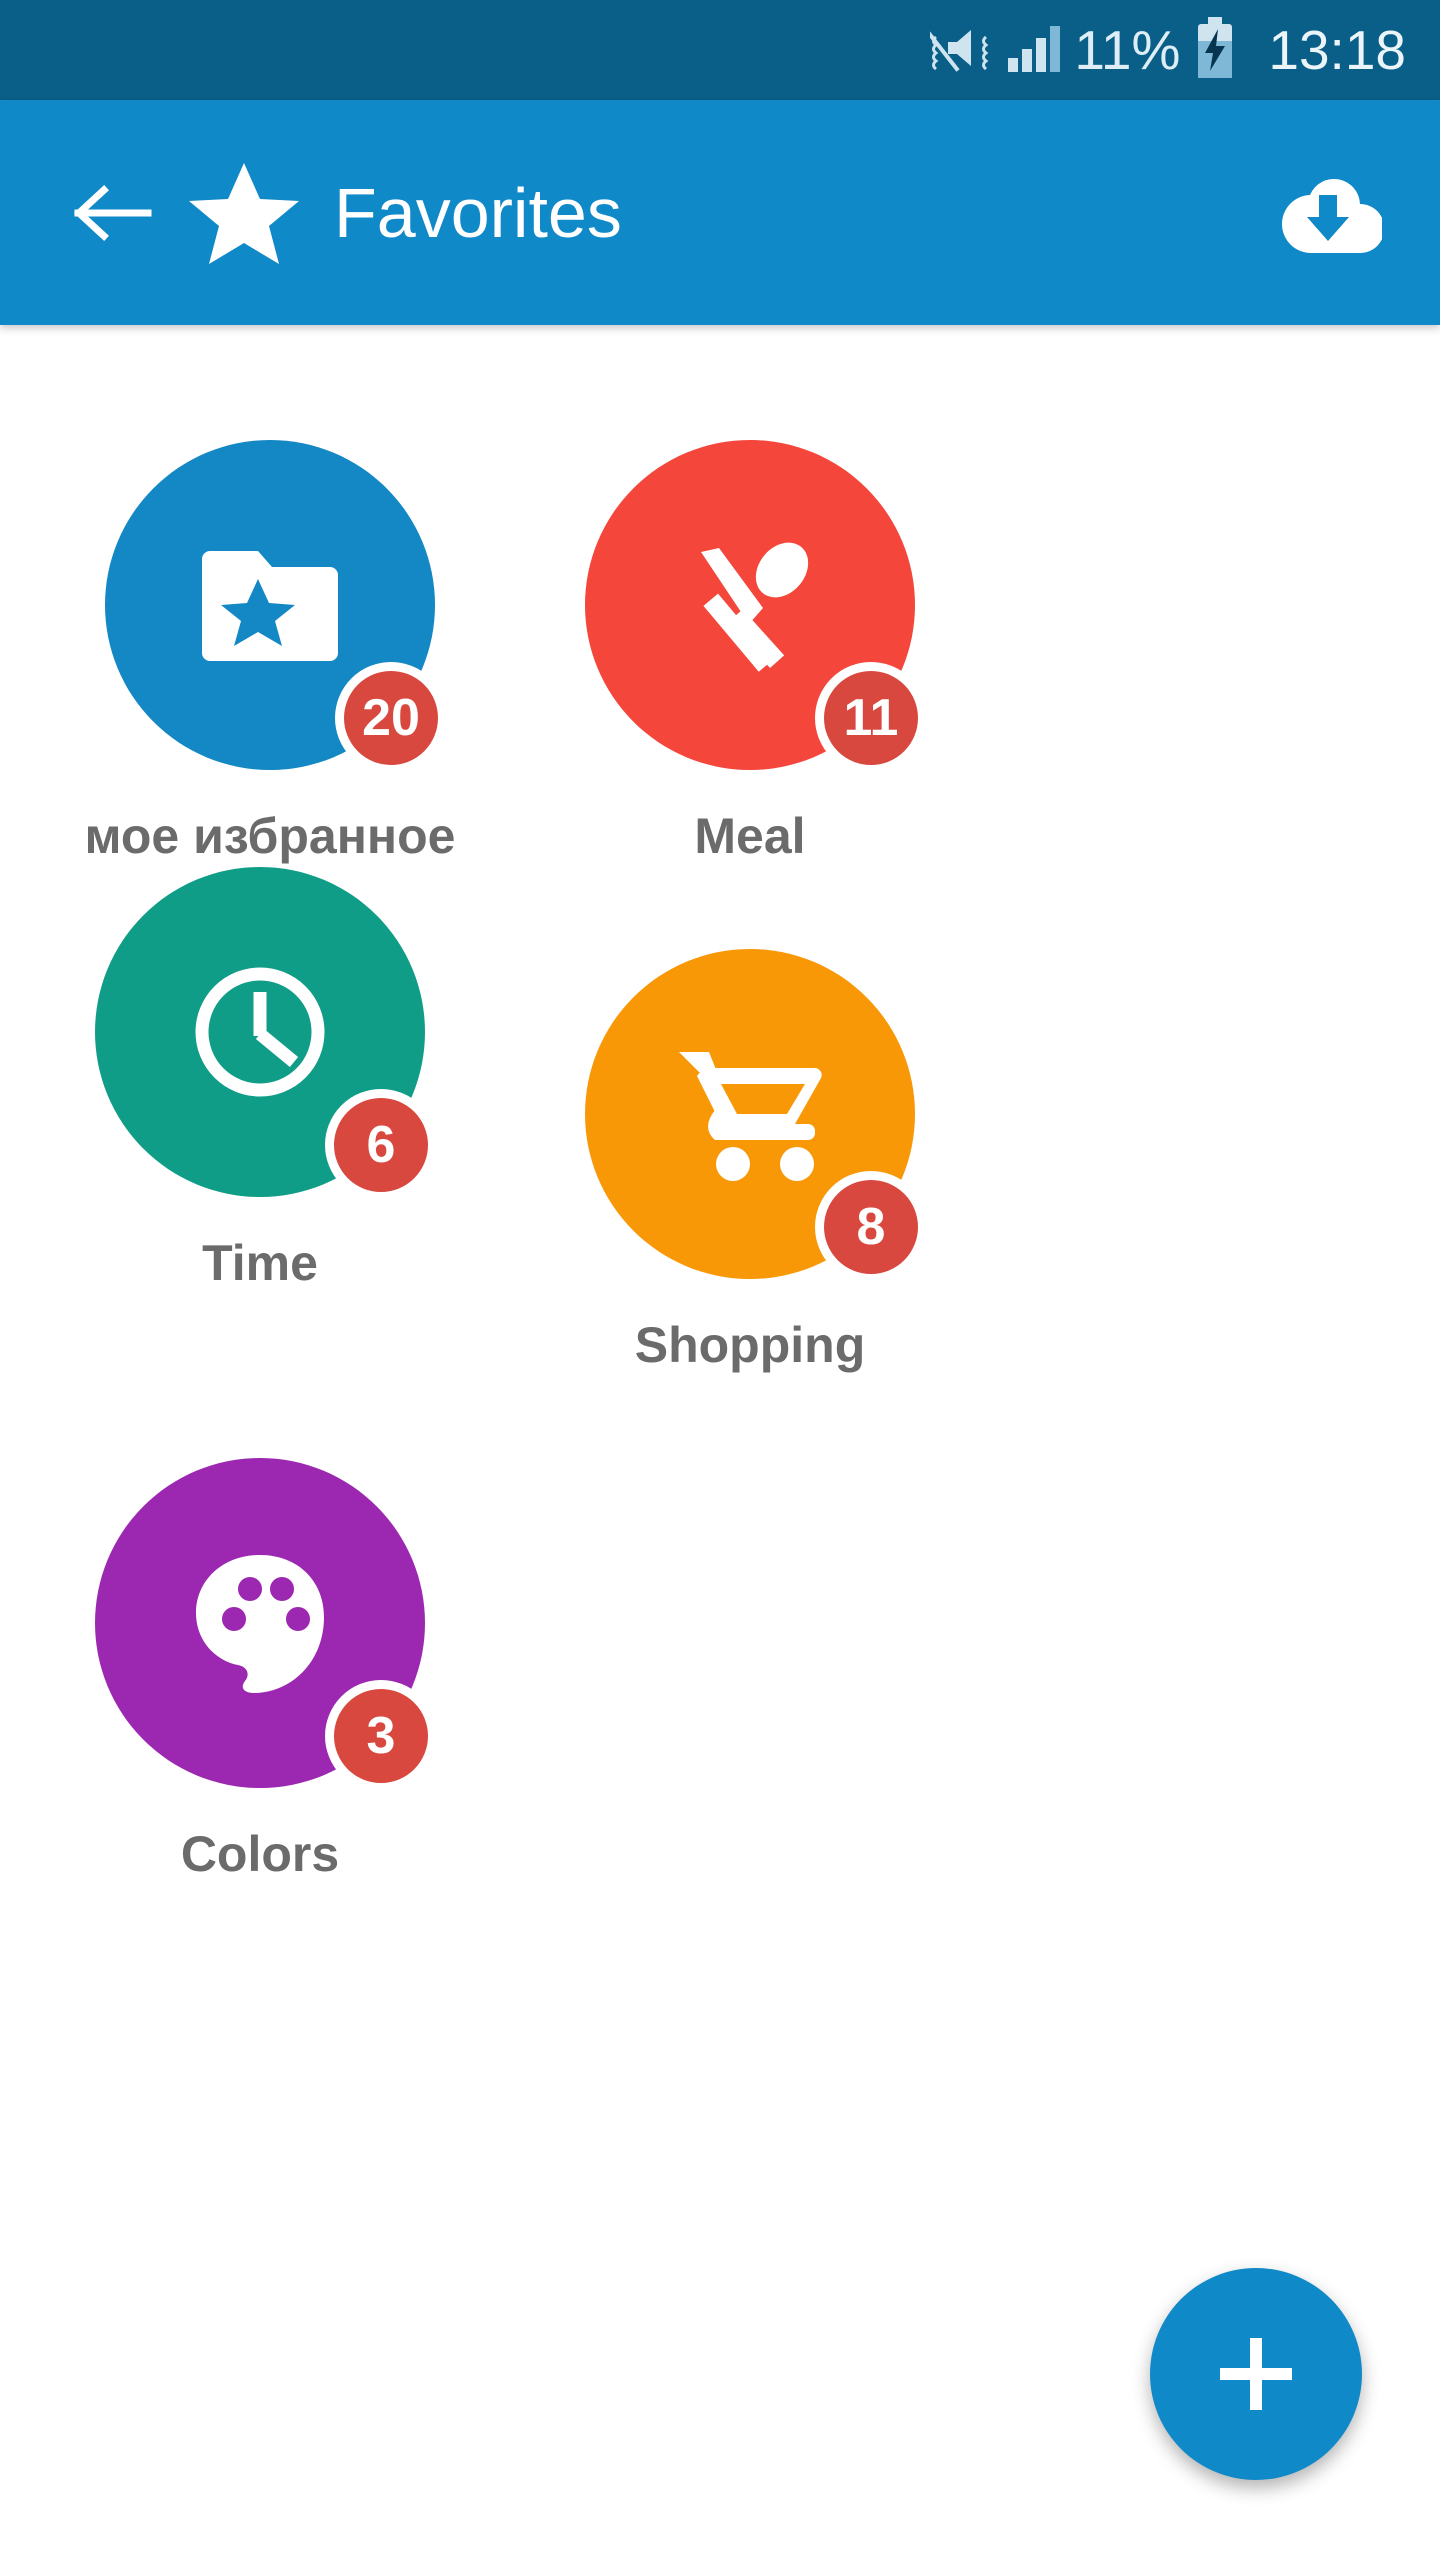 The width and height of the screenshot is (1440, 2560). I want to click on category-item-my-favorites: 20 мое избранное, so click(270, 653).